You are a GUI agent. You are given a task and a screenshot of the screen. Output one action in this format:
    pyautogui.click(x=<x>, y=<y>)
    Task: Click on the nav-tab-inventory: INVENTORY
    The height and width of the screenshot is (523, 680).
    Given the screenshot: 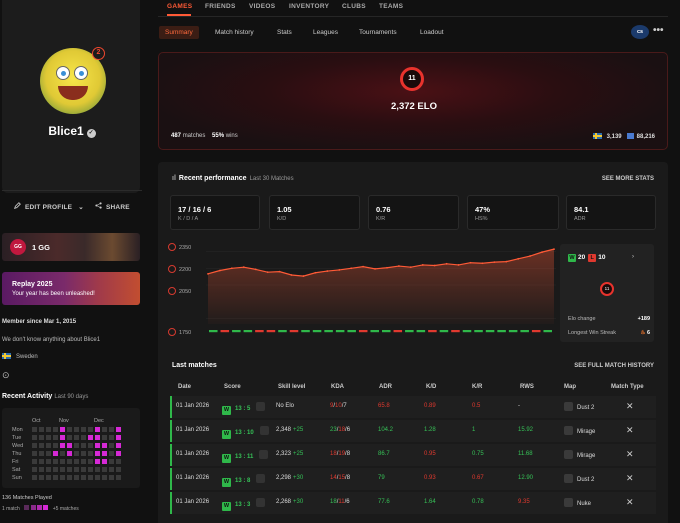 What is the action you would take?
    pyautogui.click(x=309, y=6)
    